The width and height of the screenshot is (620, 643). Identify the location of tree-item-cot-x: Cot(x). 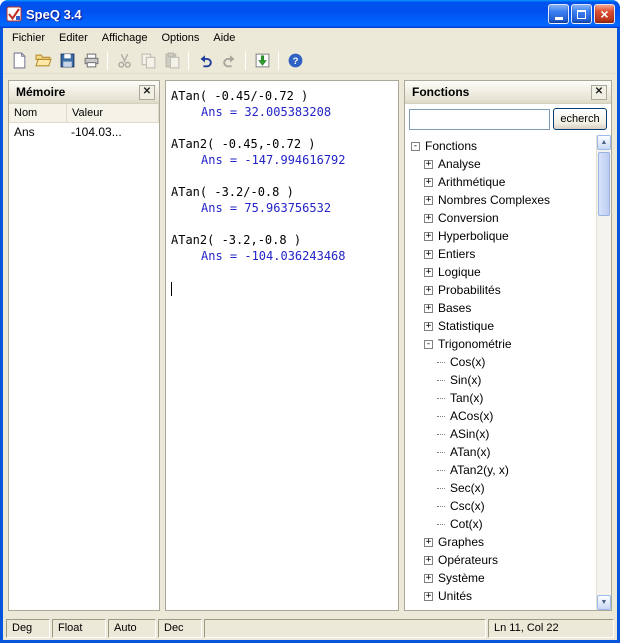
(500, 524).